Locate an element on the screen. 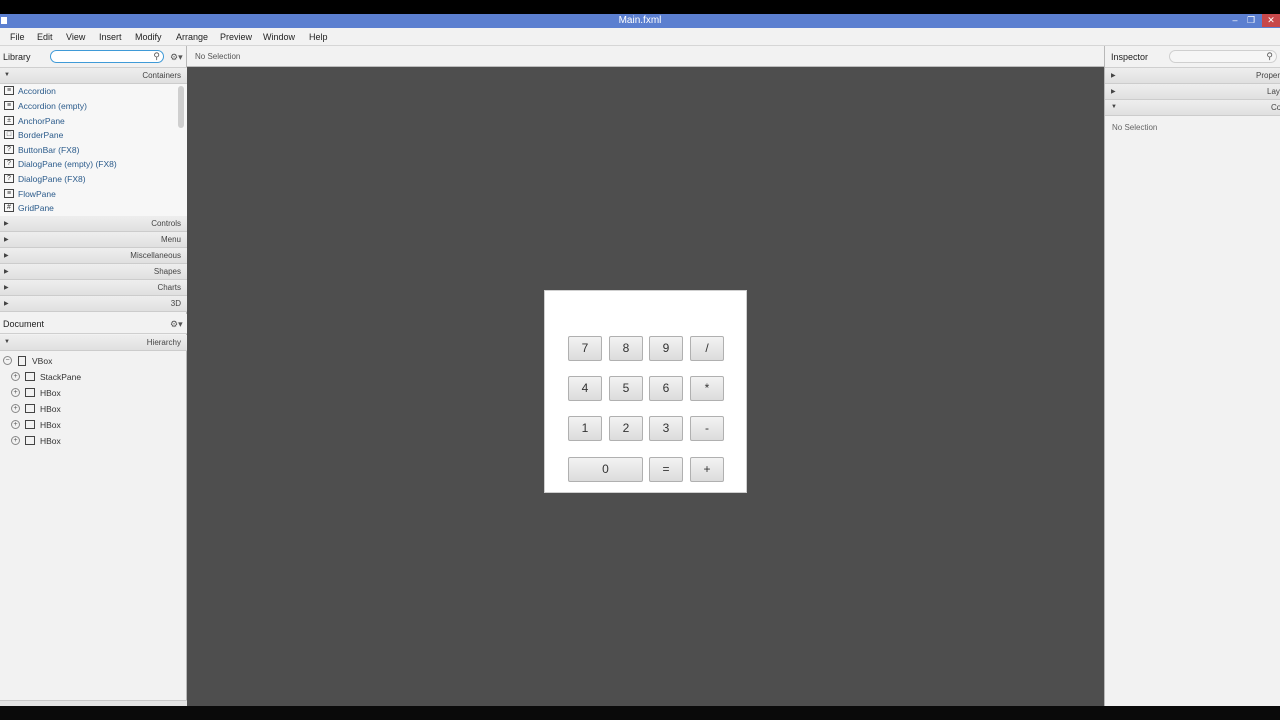  button-1: 1 is located at coordinates (585, 428).